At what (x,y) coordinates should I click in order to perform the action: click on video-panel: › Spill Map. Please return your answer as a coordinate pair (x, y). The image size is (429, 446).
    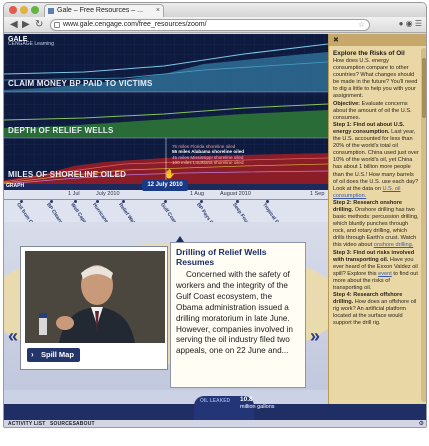
    Looking at the image, I should click on (94, 308).